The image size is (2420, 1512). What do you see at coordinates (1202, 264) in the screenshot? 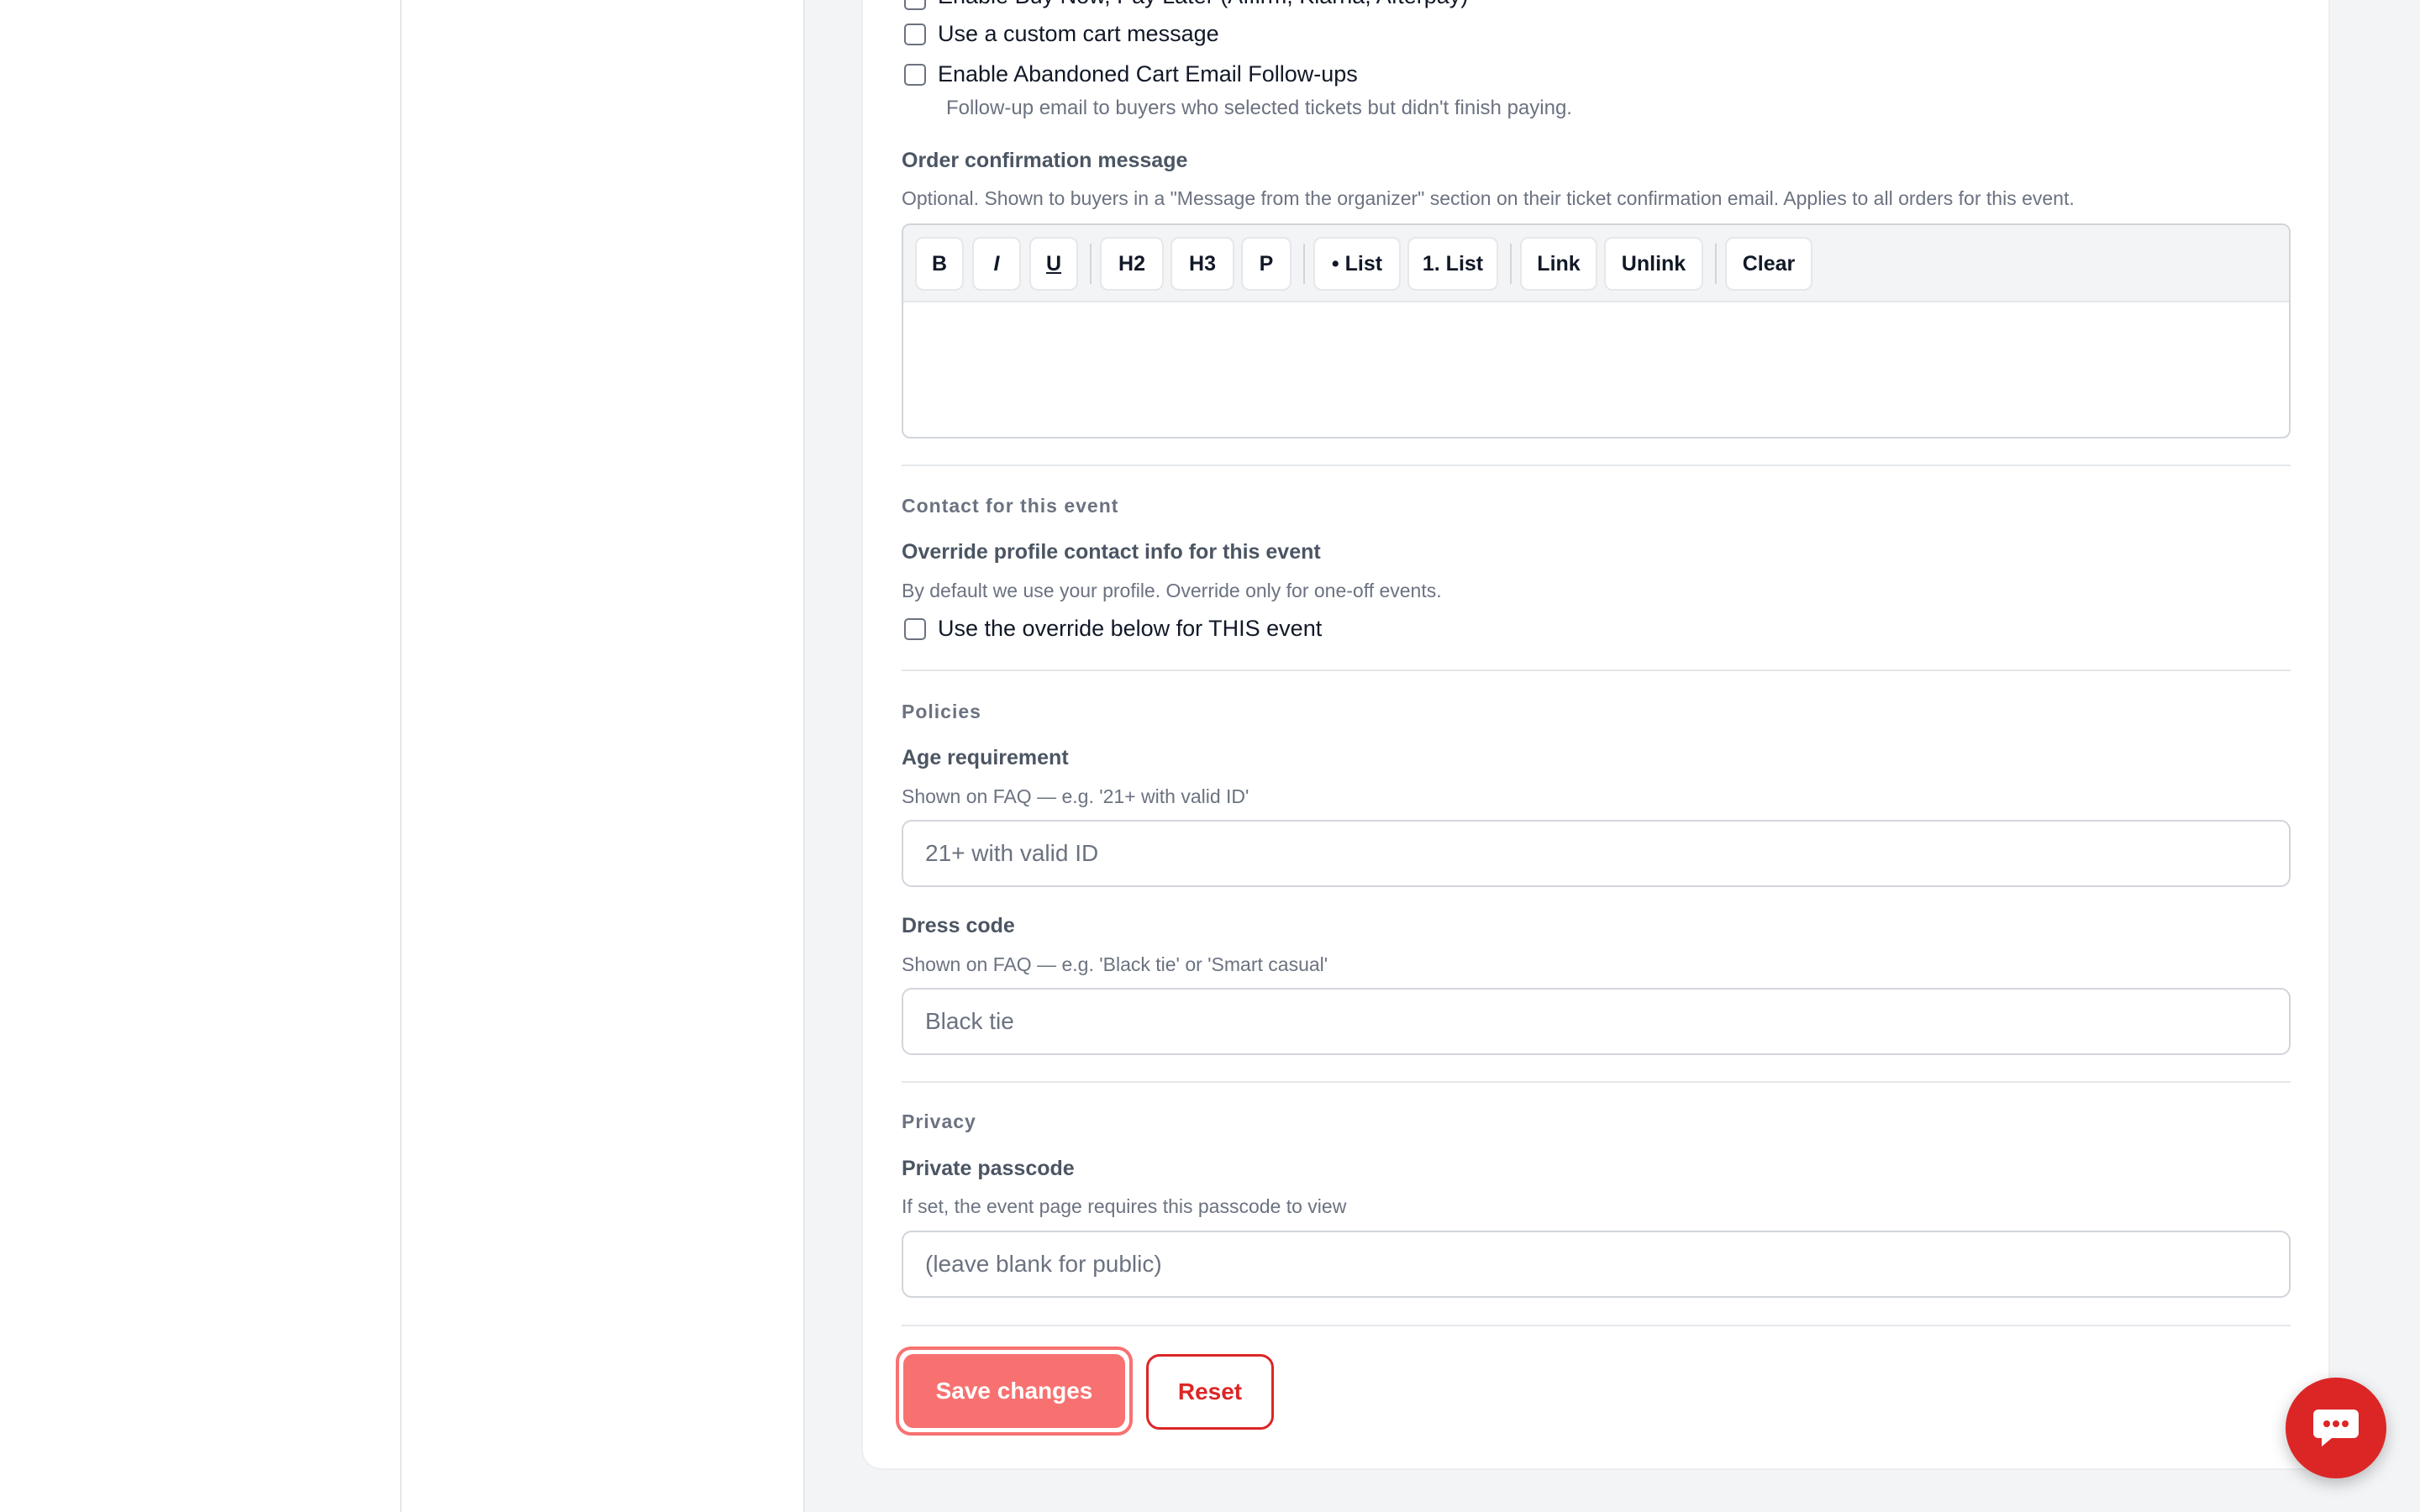
I see `heading-3-button: H3` at bounding box center [1202, 264].